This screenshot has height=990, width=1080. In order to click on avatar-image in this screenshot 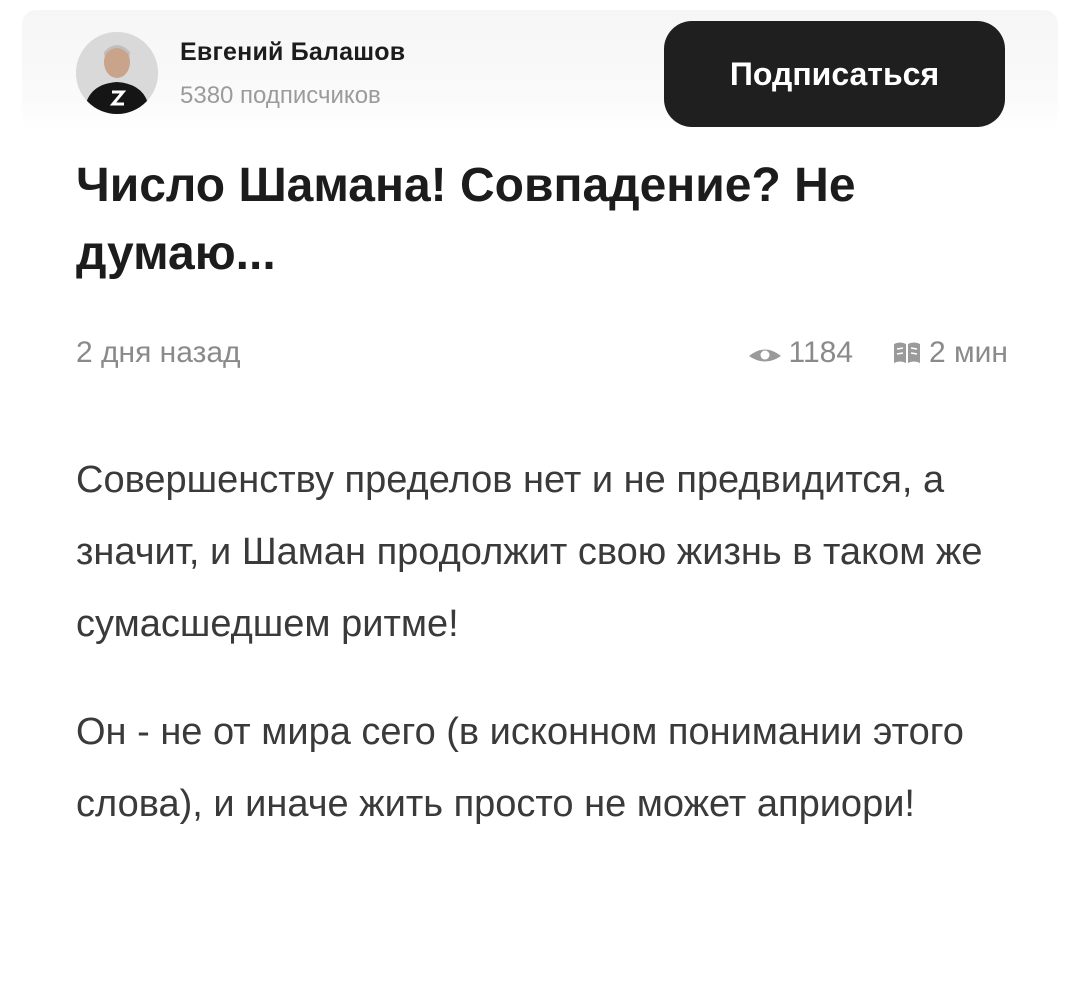, I will do `click(117, 73)`.